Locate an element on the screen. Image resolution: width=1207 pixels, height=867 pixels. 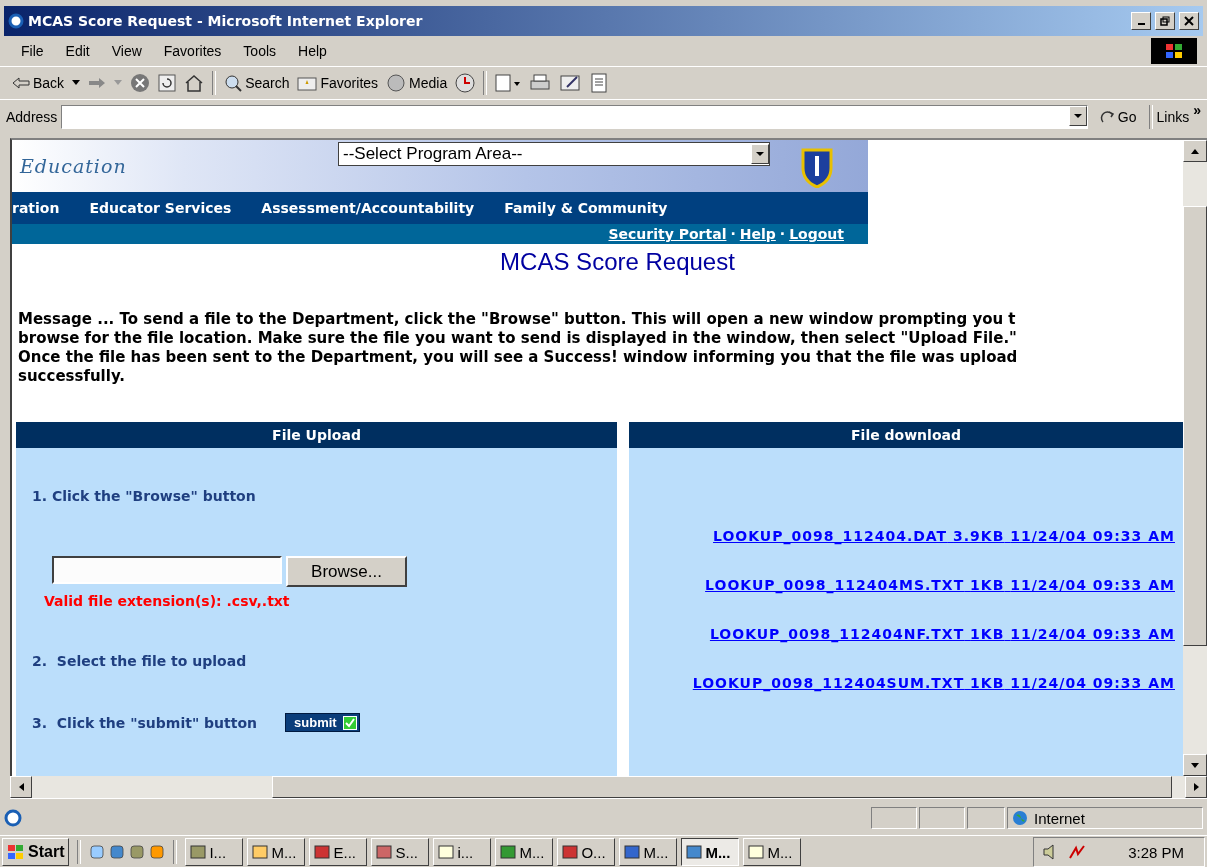
stop-icon is located at coordinates (140, 83).